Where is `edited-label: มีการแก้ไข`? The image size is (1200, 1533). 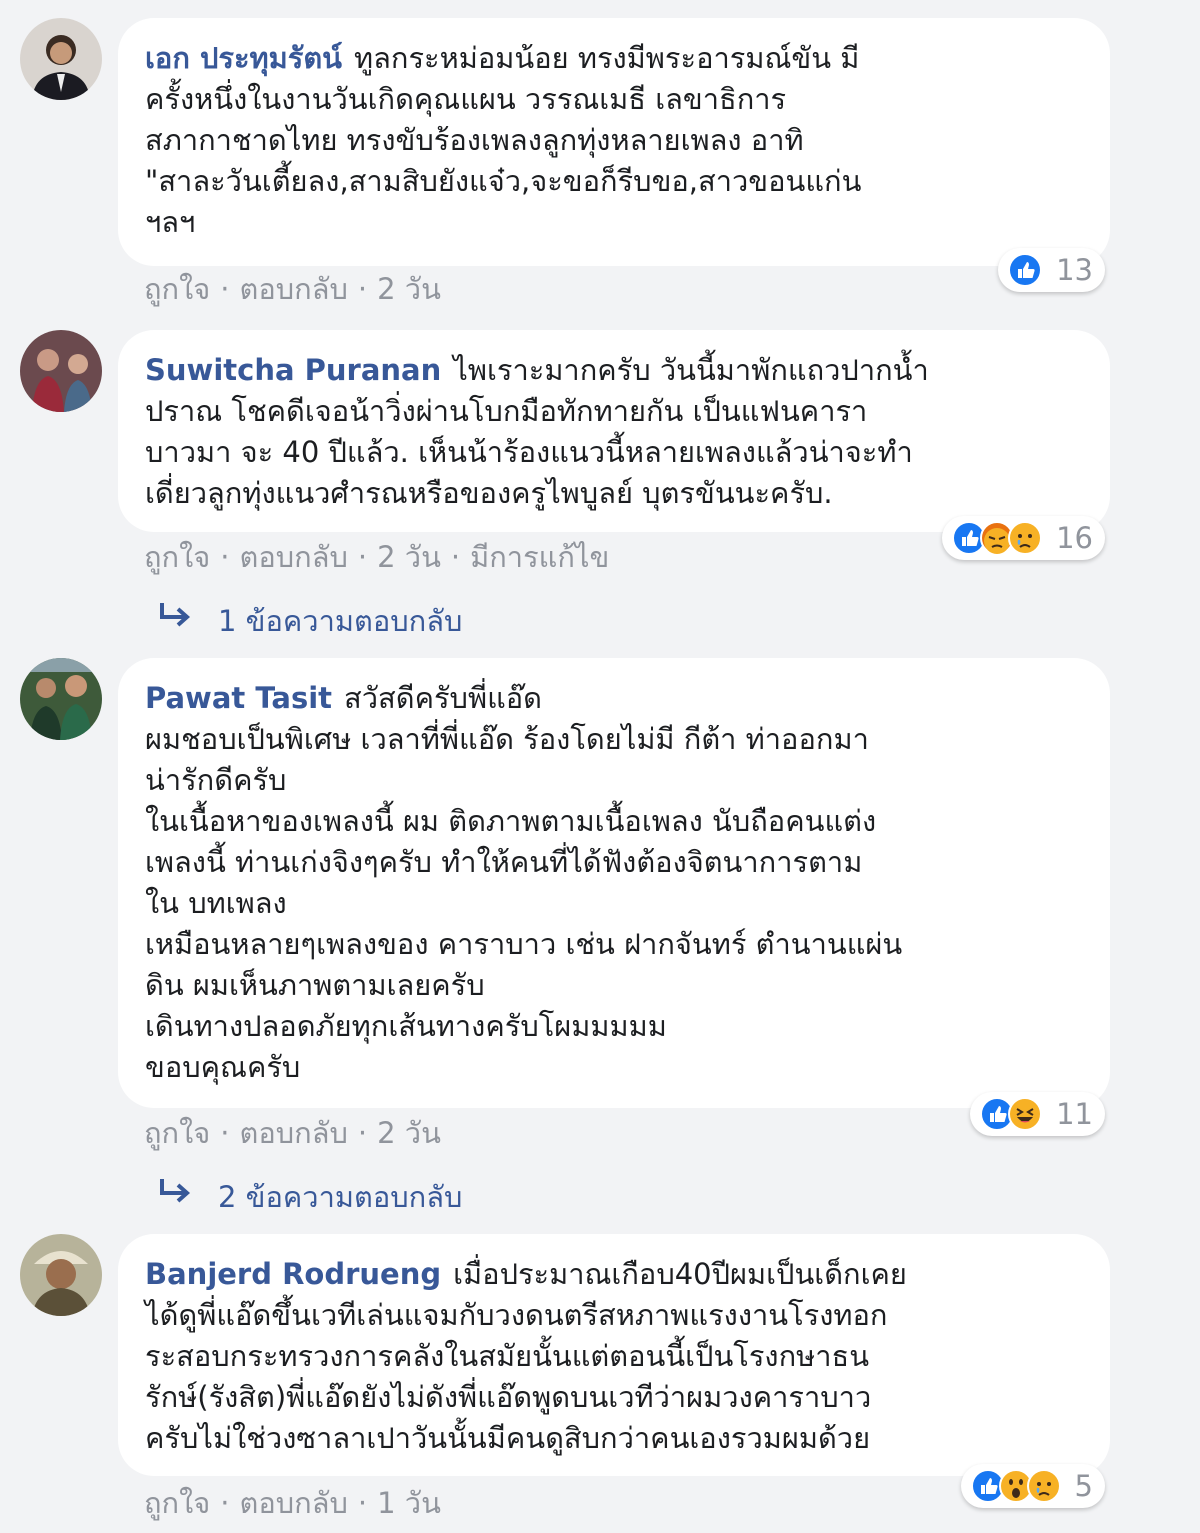 edited-label: มีการแก้ไข is located at coordinates (539, 557).